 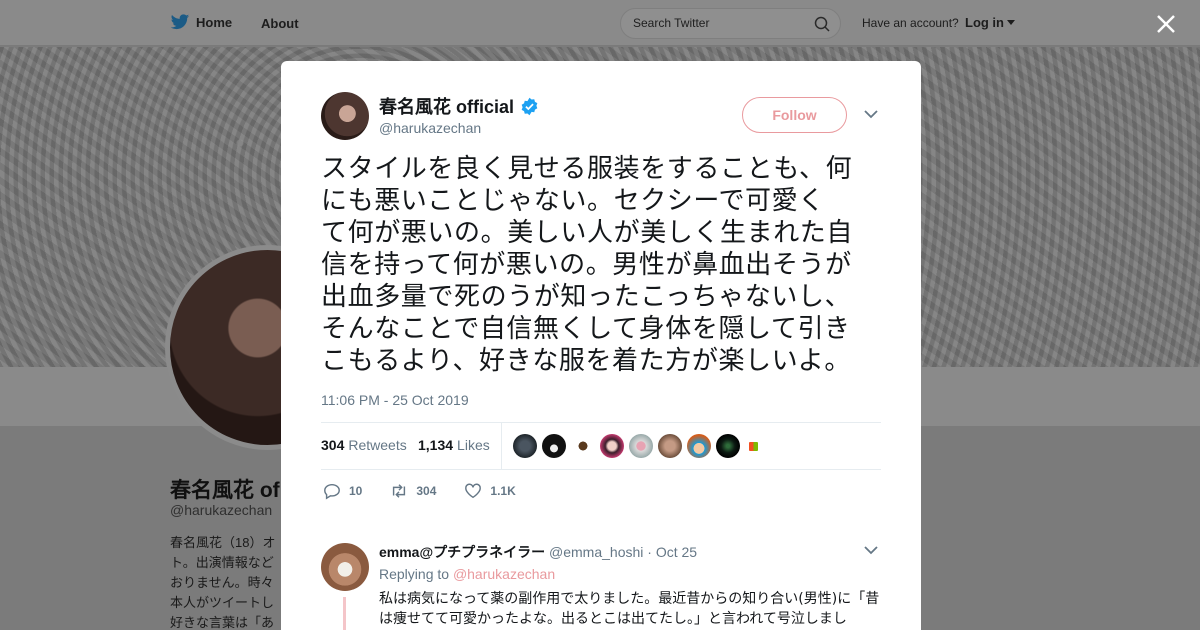 What do you see at coordinates (345, 116) in the screenshot?
I see `tweet-author-avatar` at bounding box center [345, 116].